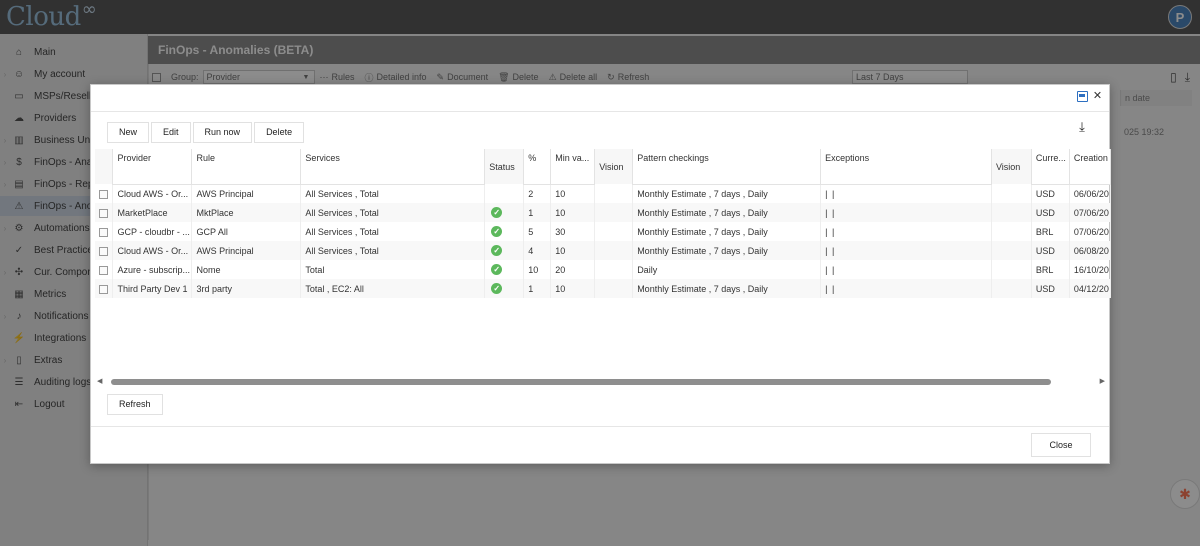  Describe the element at coordinates (104, 166) in the screenshot. I see `select-all-header` at that location.